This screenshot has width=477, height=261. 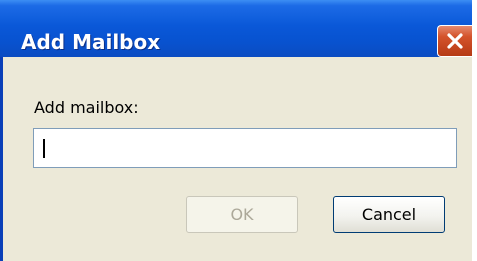 What do you see at coordinates (1, 159) in the screenshot?
I see `window-frame-left` at bounding box center [1, 159].